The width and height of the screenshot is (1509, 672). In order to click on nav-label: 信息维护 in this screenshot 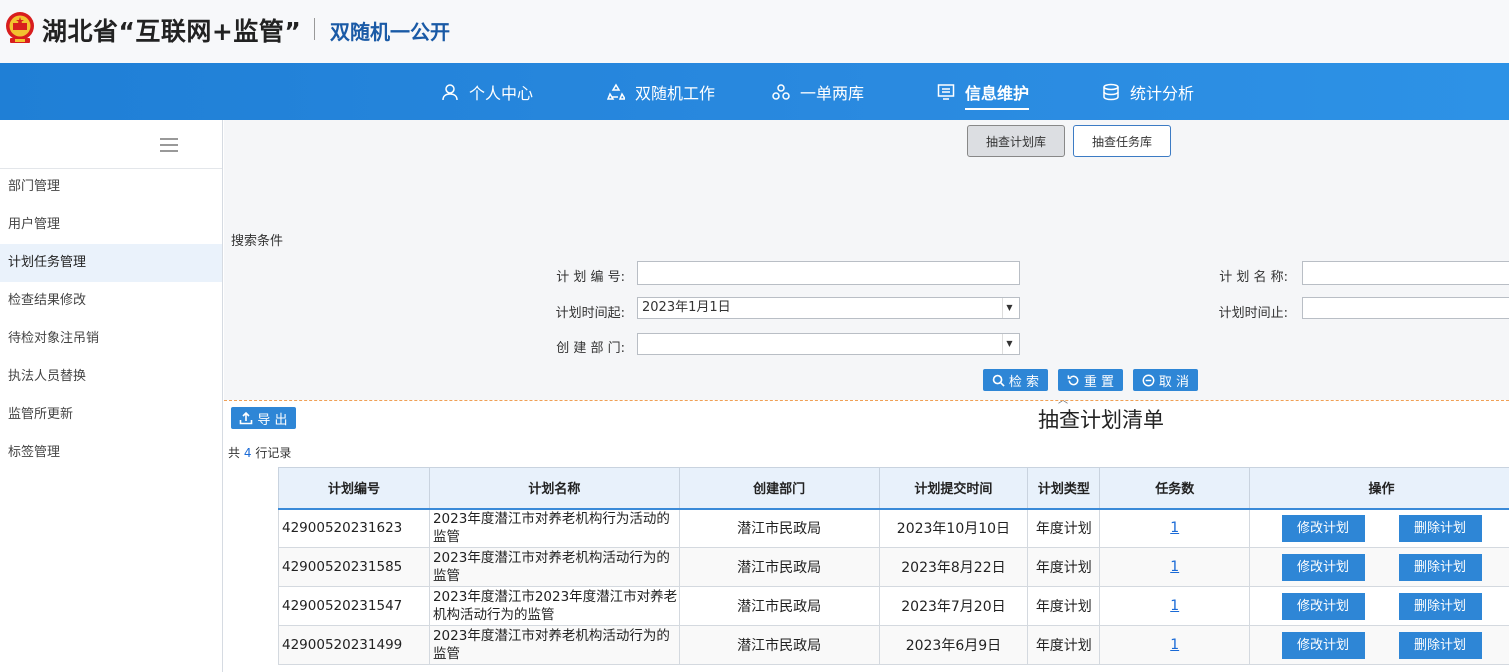, I will do `click(997, 95)`.